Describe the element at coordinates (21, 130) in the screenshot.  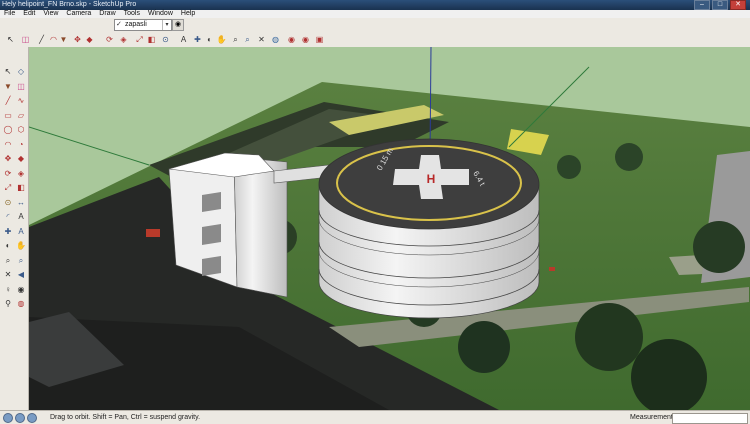
I see `polygon-icon: ⬡` at that location.